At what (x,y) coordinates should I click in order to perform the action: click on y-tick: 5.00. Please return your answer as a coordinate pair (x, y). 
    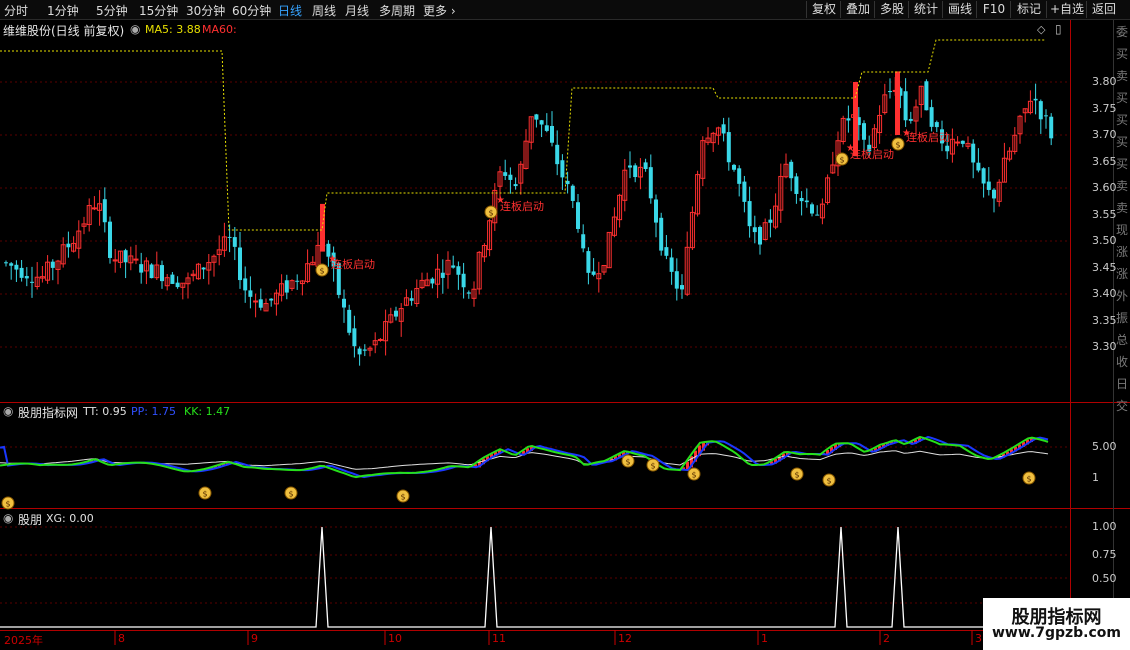
    Looking at the image, I should click on (1104, 446).